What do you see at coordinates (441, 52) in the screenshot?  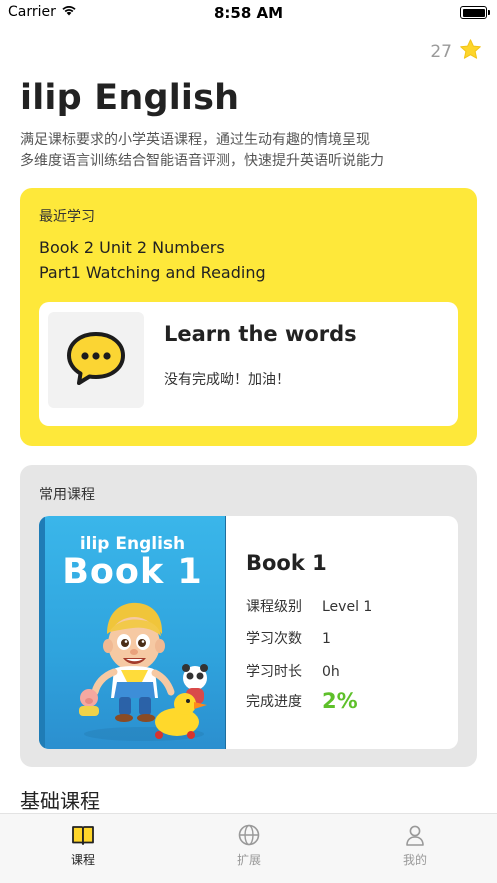 I see `stars-count: 27` at bounding box center [441, 52].